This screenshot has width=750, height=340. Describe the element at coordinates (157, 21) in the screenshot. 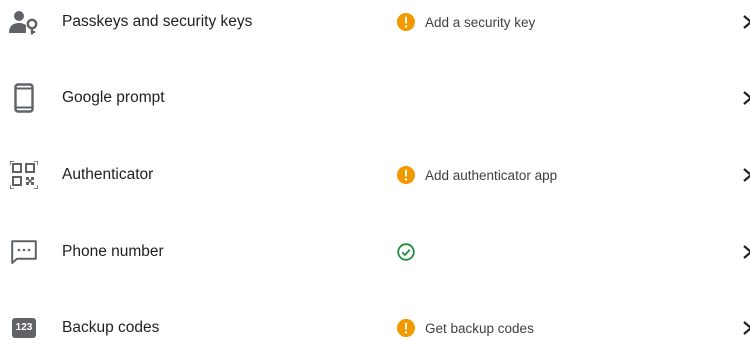

I see `row-title: Passkeys and security keys` at that location.